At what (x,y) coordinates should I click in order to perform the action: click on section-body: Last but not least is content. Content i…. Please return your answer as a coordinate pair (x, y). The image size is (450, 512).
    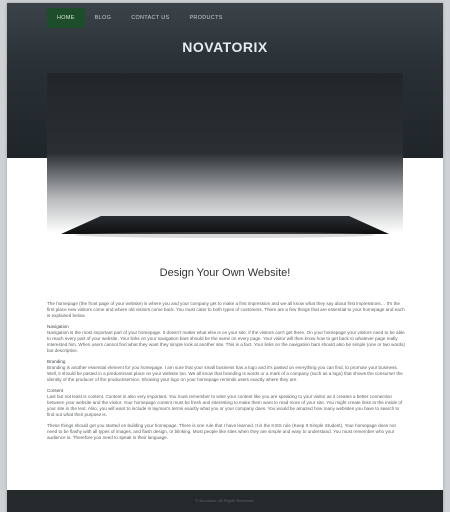
    Looking at the image, I should click on (225, 405).